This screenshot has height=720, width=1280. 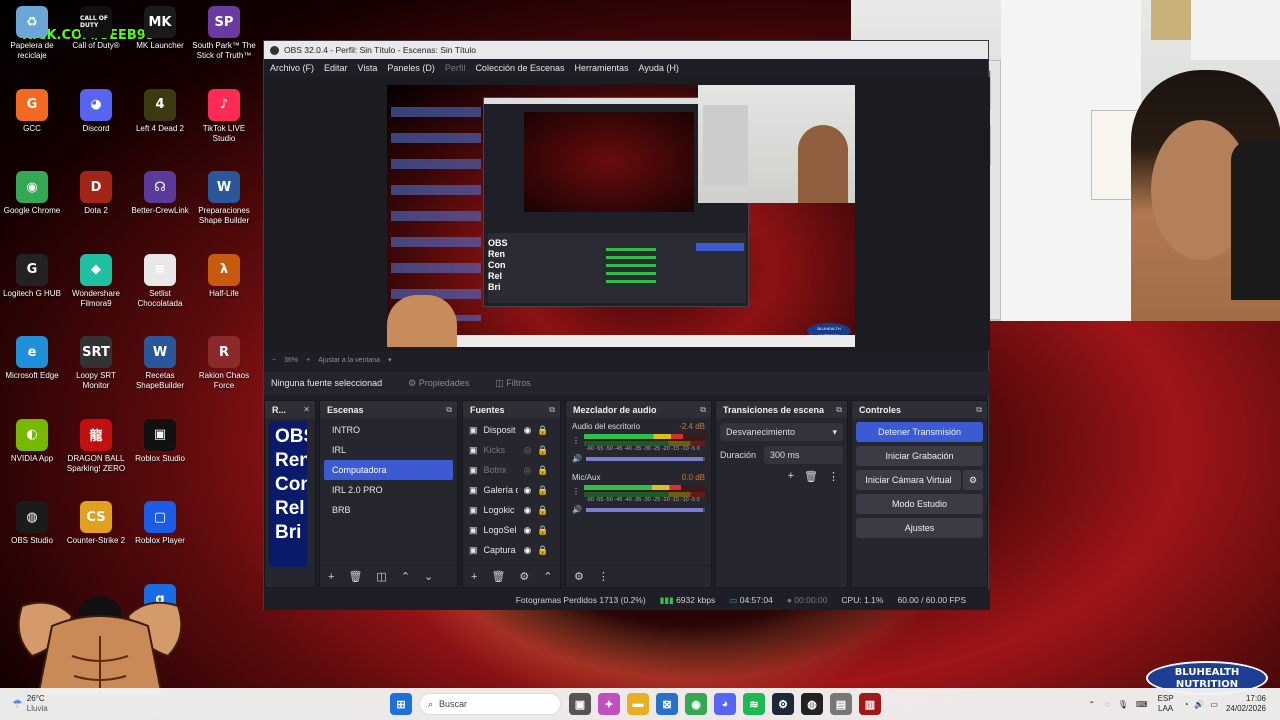 What do you see at coordinates (841, 704) in the screenshot?
I see `app-icon: ▤` at bounding box center [841, 704].